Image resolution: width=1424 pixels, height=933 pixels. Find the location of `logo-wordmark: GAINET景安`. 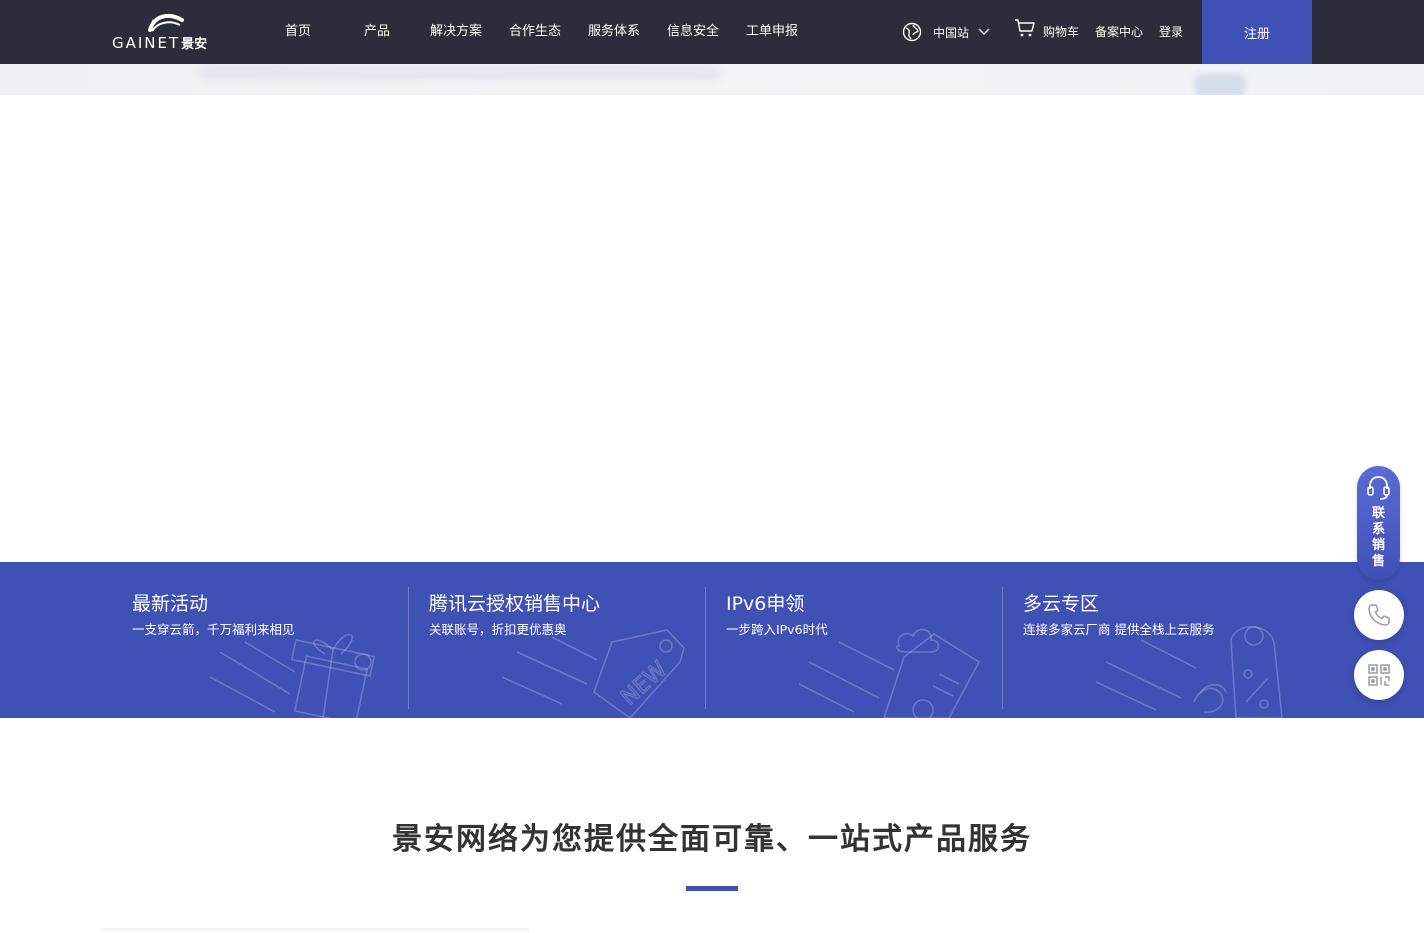

logo-wordmark: GAINET景安 is located at coordinates (159, 42).